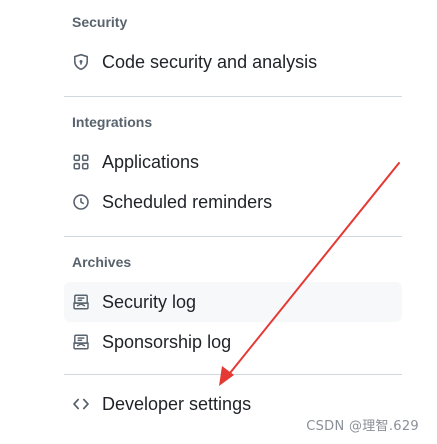  What do you see at coordinates (362, 426) in the screenshot?
I see `watermark: CSDN @理智.629` at bounding box center [362, 426].